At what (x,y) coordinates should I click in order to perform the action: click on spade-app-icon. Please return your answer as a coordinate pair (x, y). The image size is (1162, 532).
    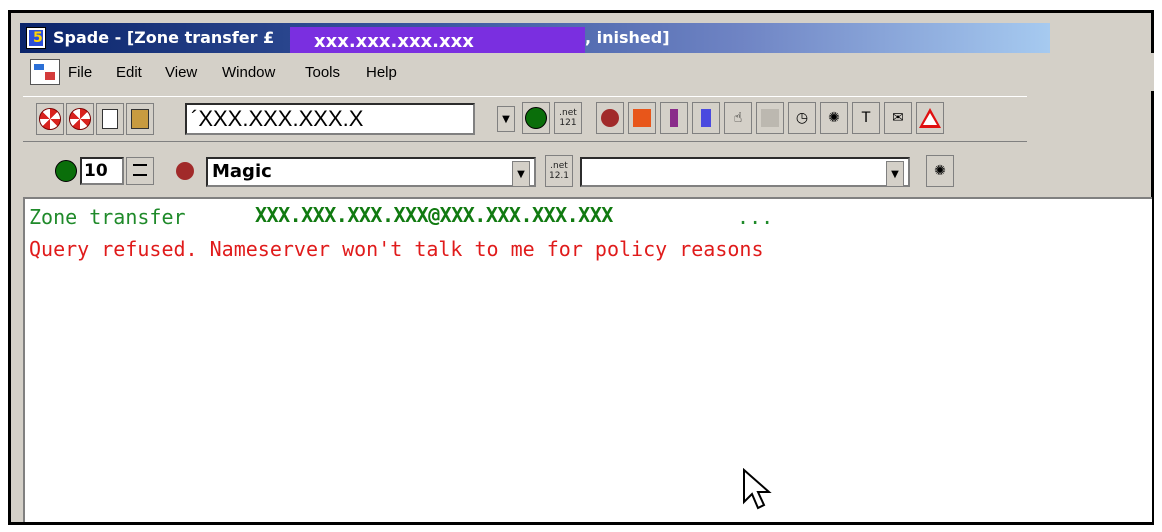
    Looking at the image, I should click on (36, 38).